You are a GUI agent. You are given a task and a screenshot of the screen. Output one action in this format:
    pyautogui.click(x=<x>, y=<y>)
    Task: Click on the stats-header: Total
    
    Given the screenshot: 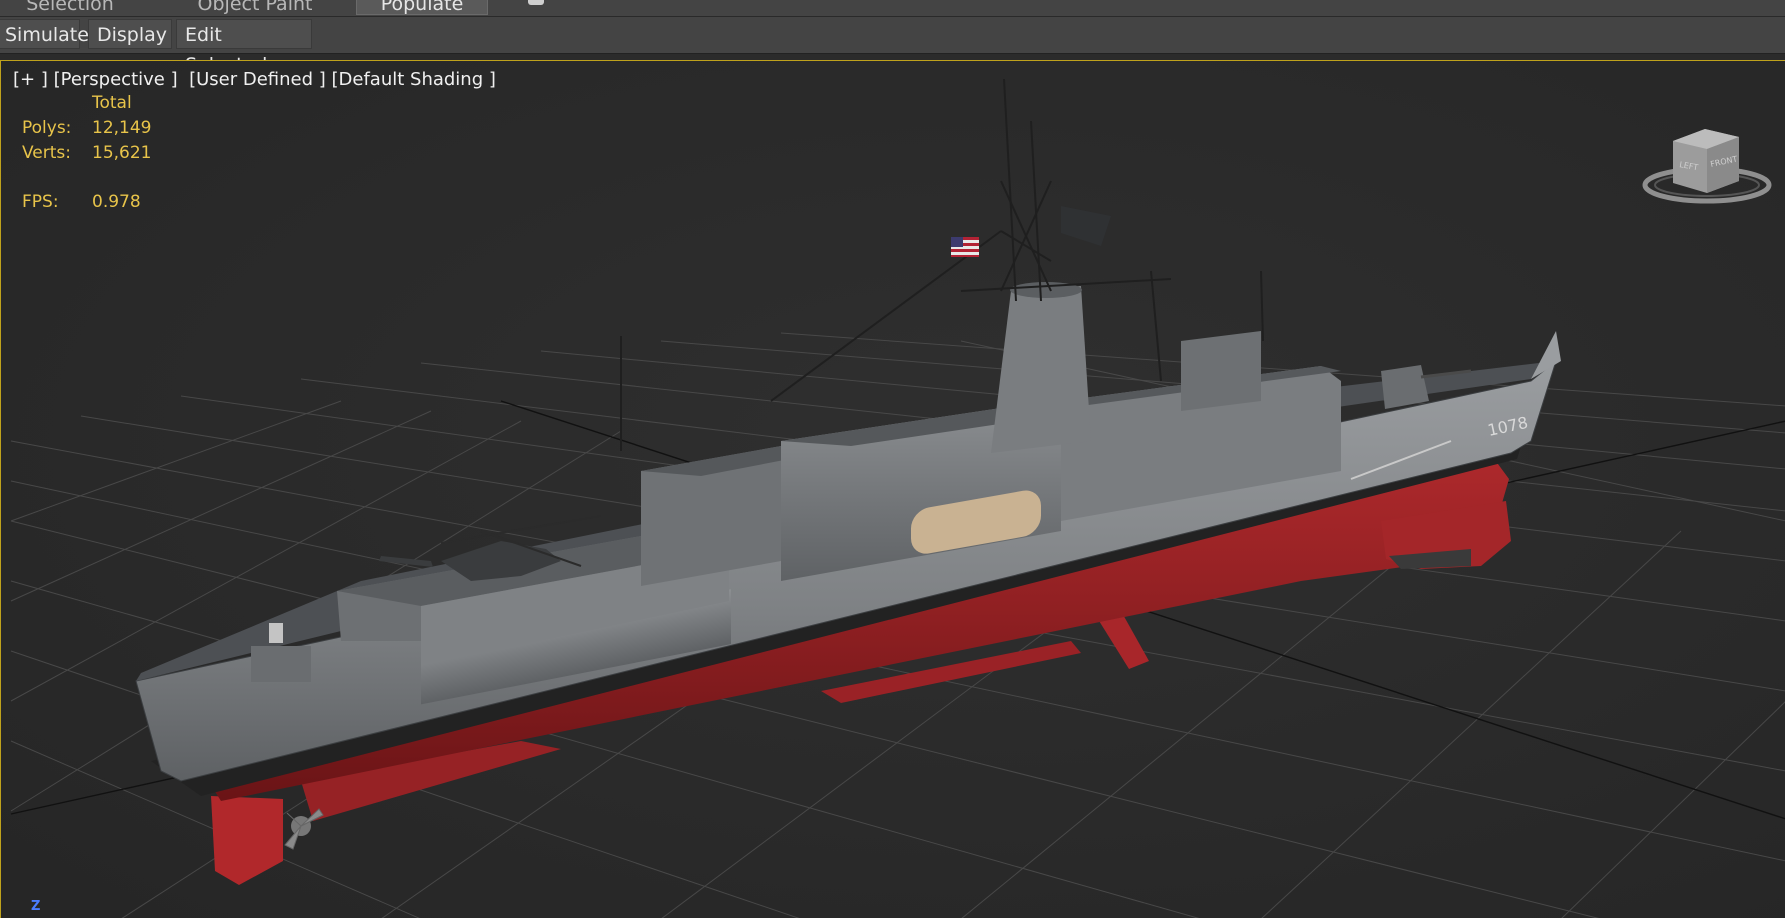 What is the action you would take?
    pyautogui.click(x=112, y=103)
    